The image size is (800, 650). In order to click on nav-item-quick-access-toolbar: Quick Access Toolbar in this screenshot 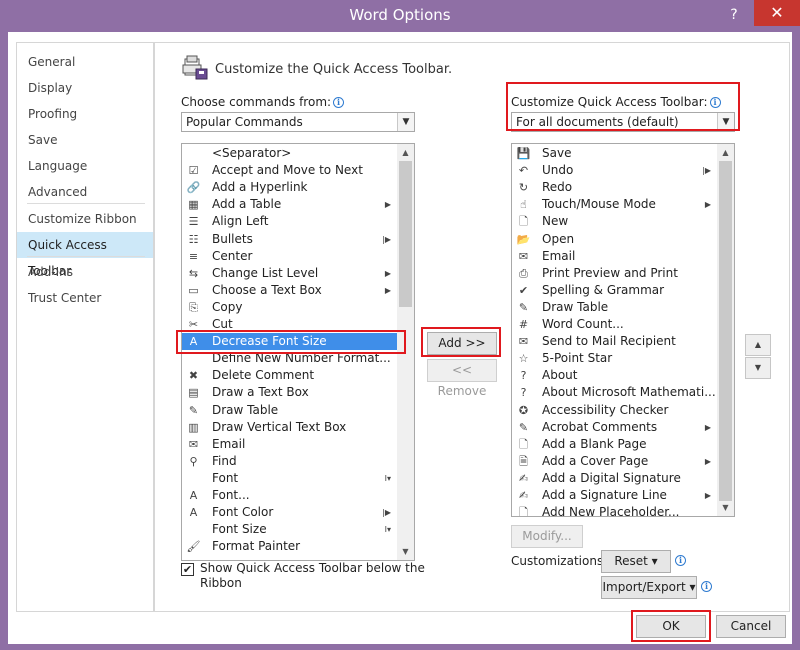, I will do `click(85, 255)`.